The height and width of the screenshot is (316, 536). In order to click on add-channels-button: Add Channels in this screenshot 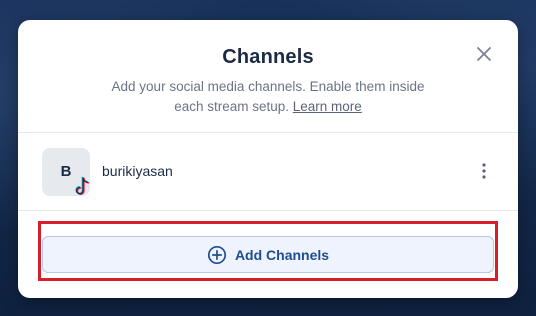, I will do `click(268, 254)`.